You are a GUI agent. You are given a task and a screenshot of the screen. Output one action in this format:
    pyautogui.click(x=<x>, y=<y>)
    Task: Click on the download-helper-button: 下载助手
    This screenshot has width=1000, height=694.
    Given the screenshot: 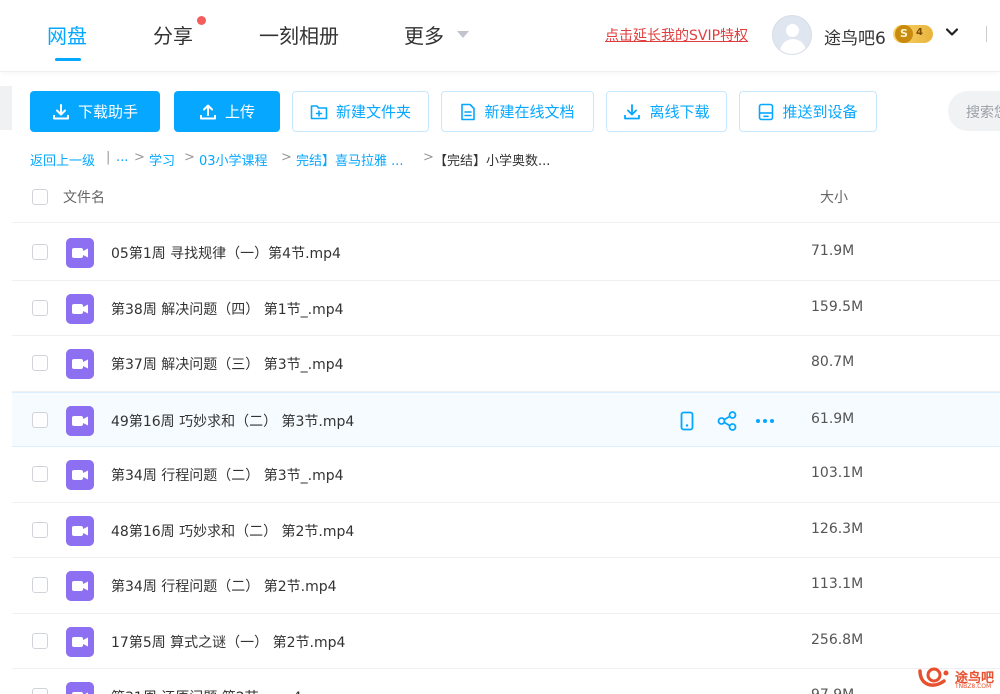 What is the action you would take?
    pyautogui.click(x=95, y=111)
    